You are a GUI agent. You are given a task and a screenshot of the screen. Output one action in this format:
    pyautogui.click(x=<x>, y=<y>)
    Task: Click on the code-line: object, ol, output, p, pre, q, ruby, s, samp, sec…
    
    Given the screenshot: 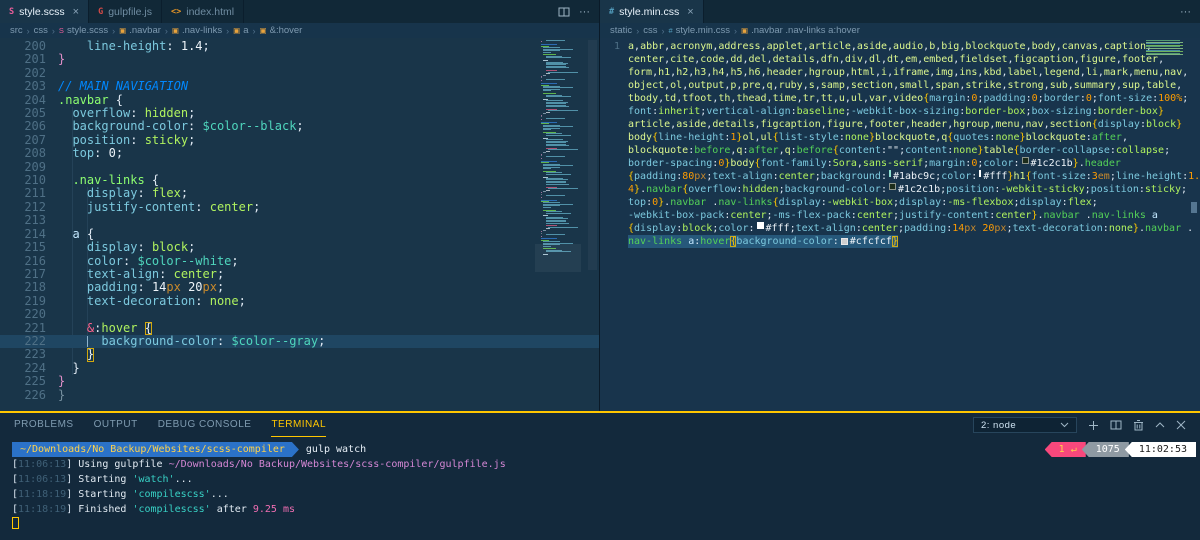 What is the action you would take?
    pyautogui.click(x=900, y=85)
    